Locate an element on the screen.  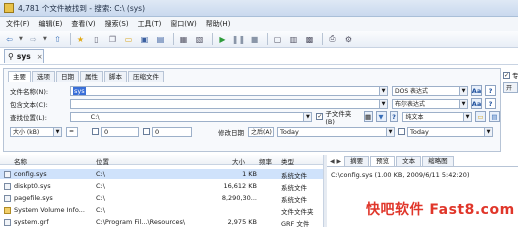
row-name: pagefile.sys is located at coordinates (33, 198).